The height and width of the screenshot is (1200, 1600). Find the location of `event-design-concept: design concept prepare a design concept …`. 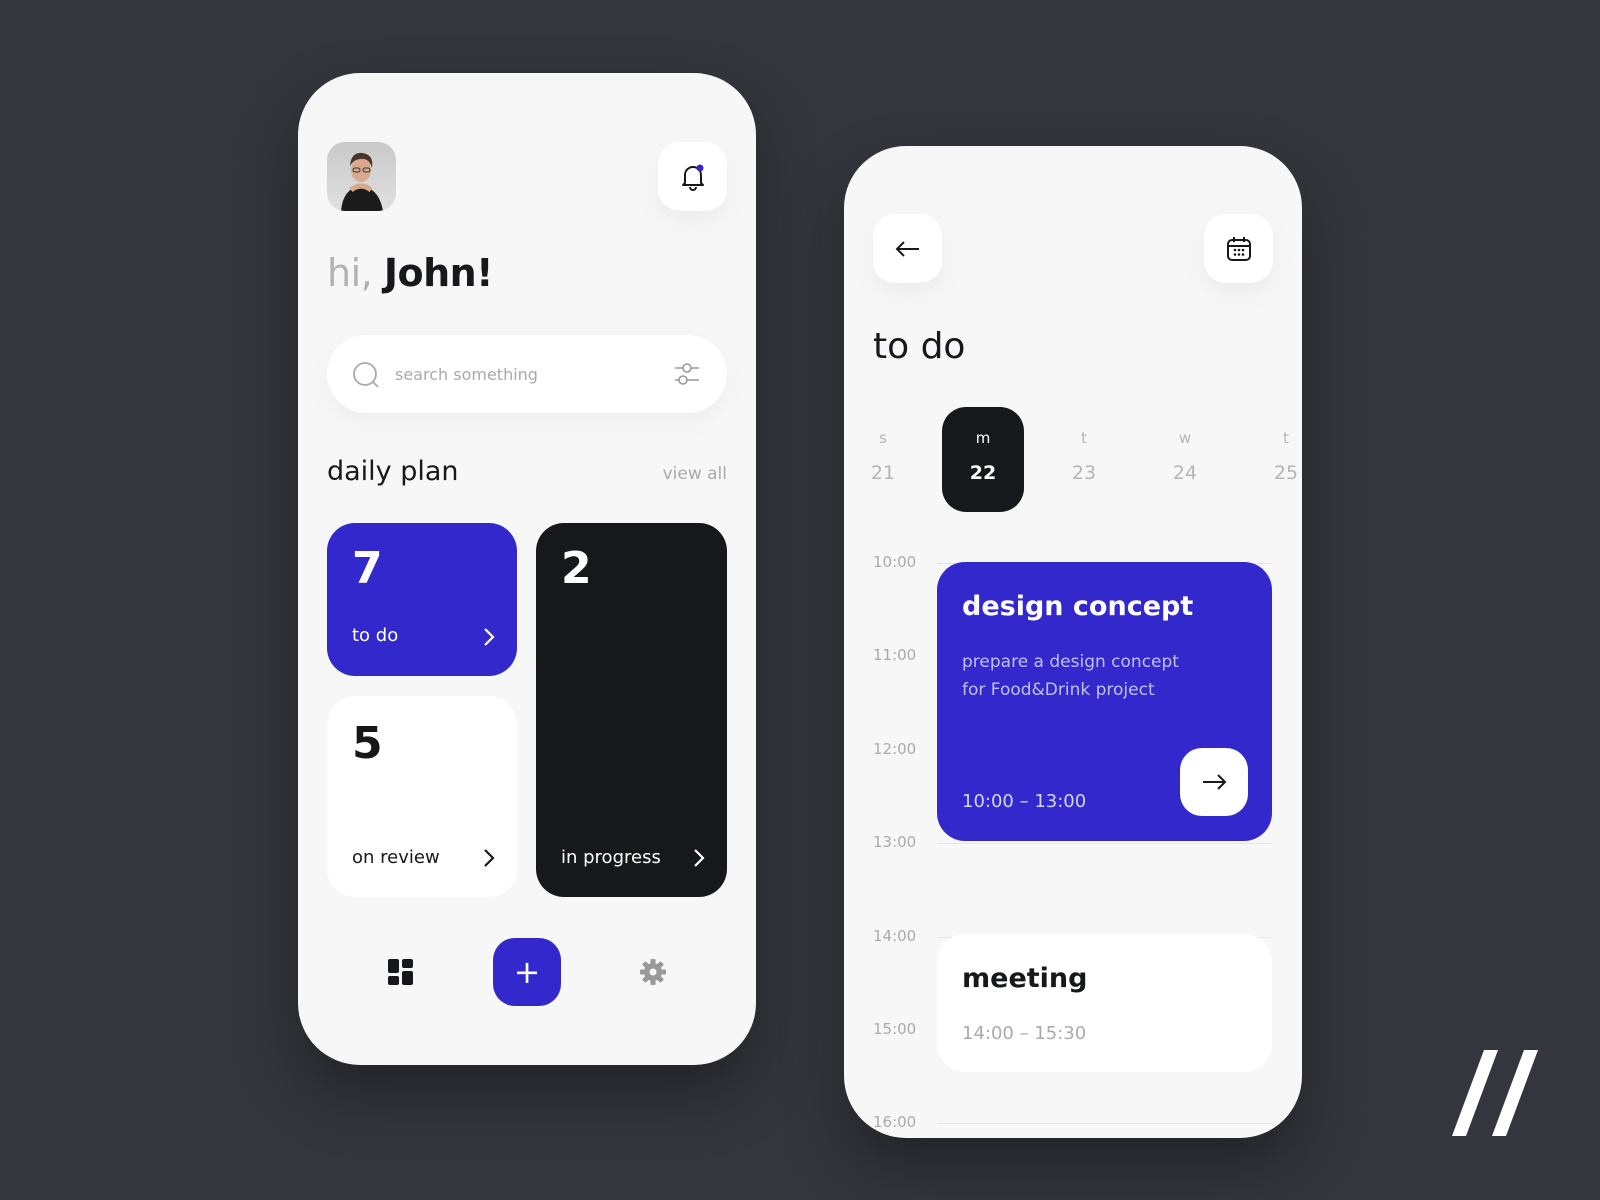

event-design-concept: design concept prepare a design concept … is located at coordinates (1104, 701).